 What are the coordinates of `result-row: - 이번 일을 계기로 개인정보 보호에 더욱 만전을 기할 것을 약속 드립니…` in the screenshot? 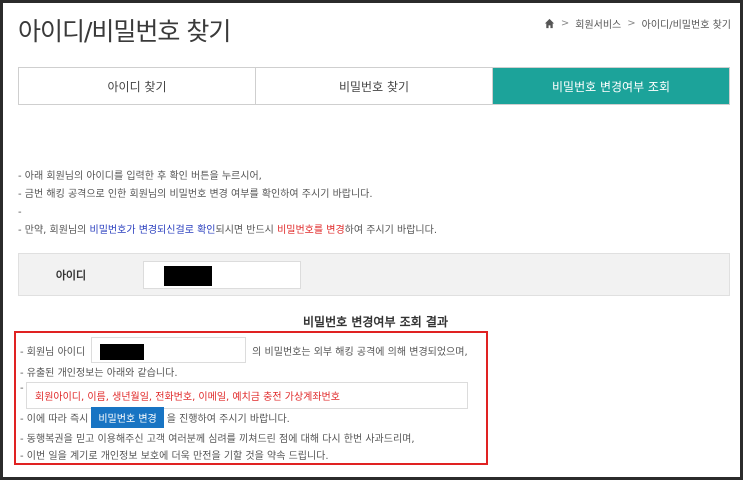 It's located at (174, 456).